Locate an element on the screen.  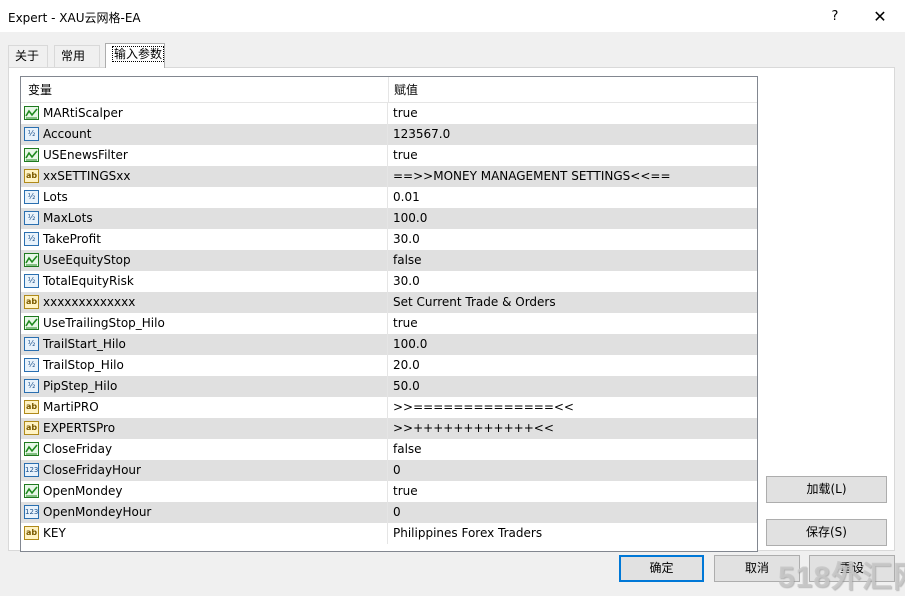
tab-about: 关于 is located at coordinates (28, 56).